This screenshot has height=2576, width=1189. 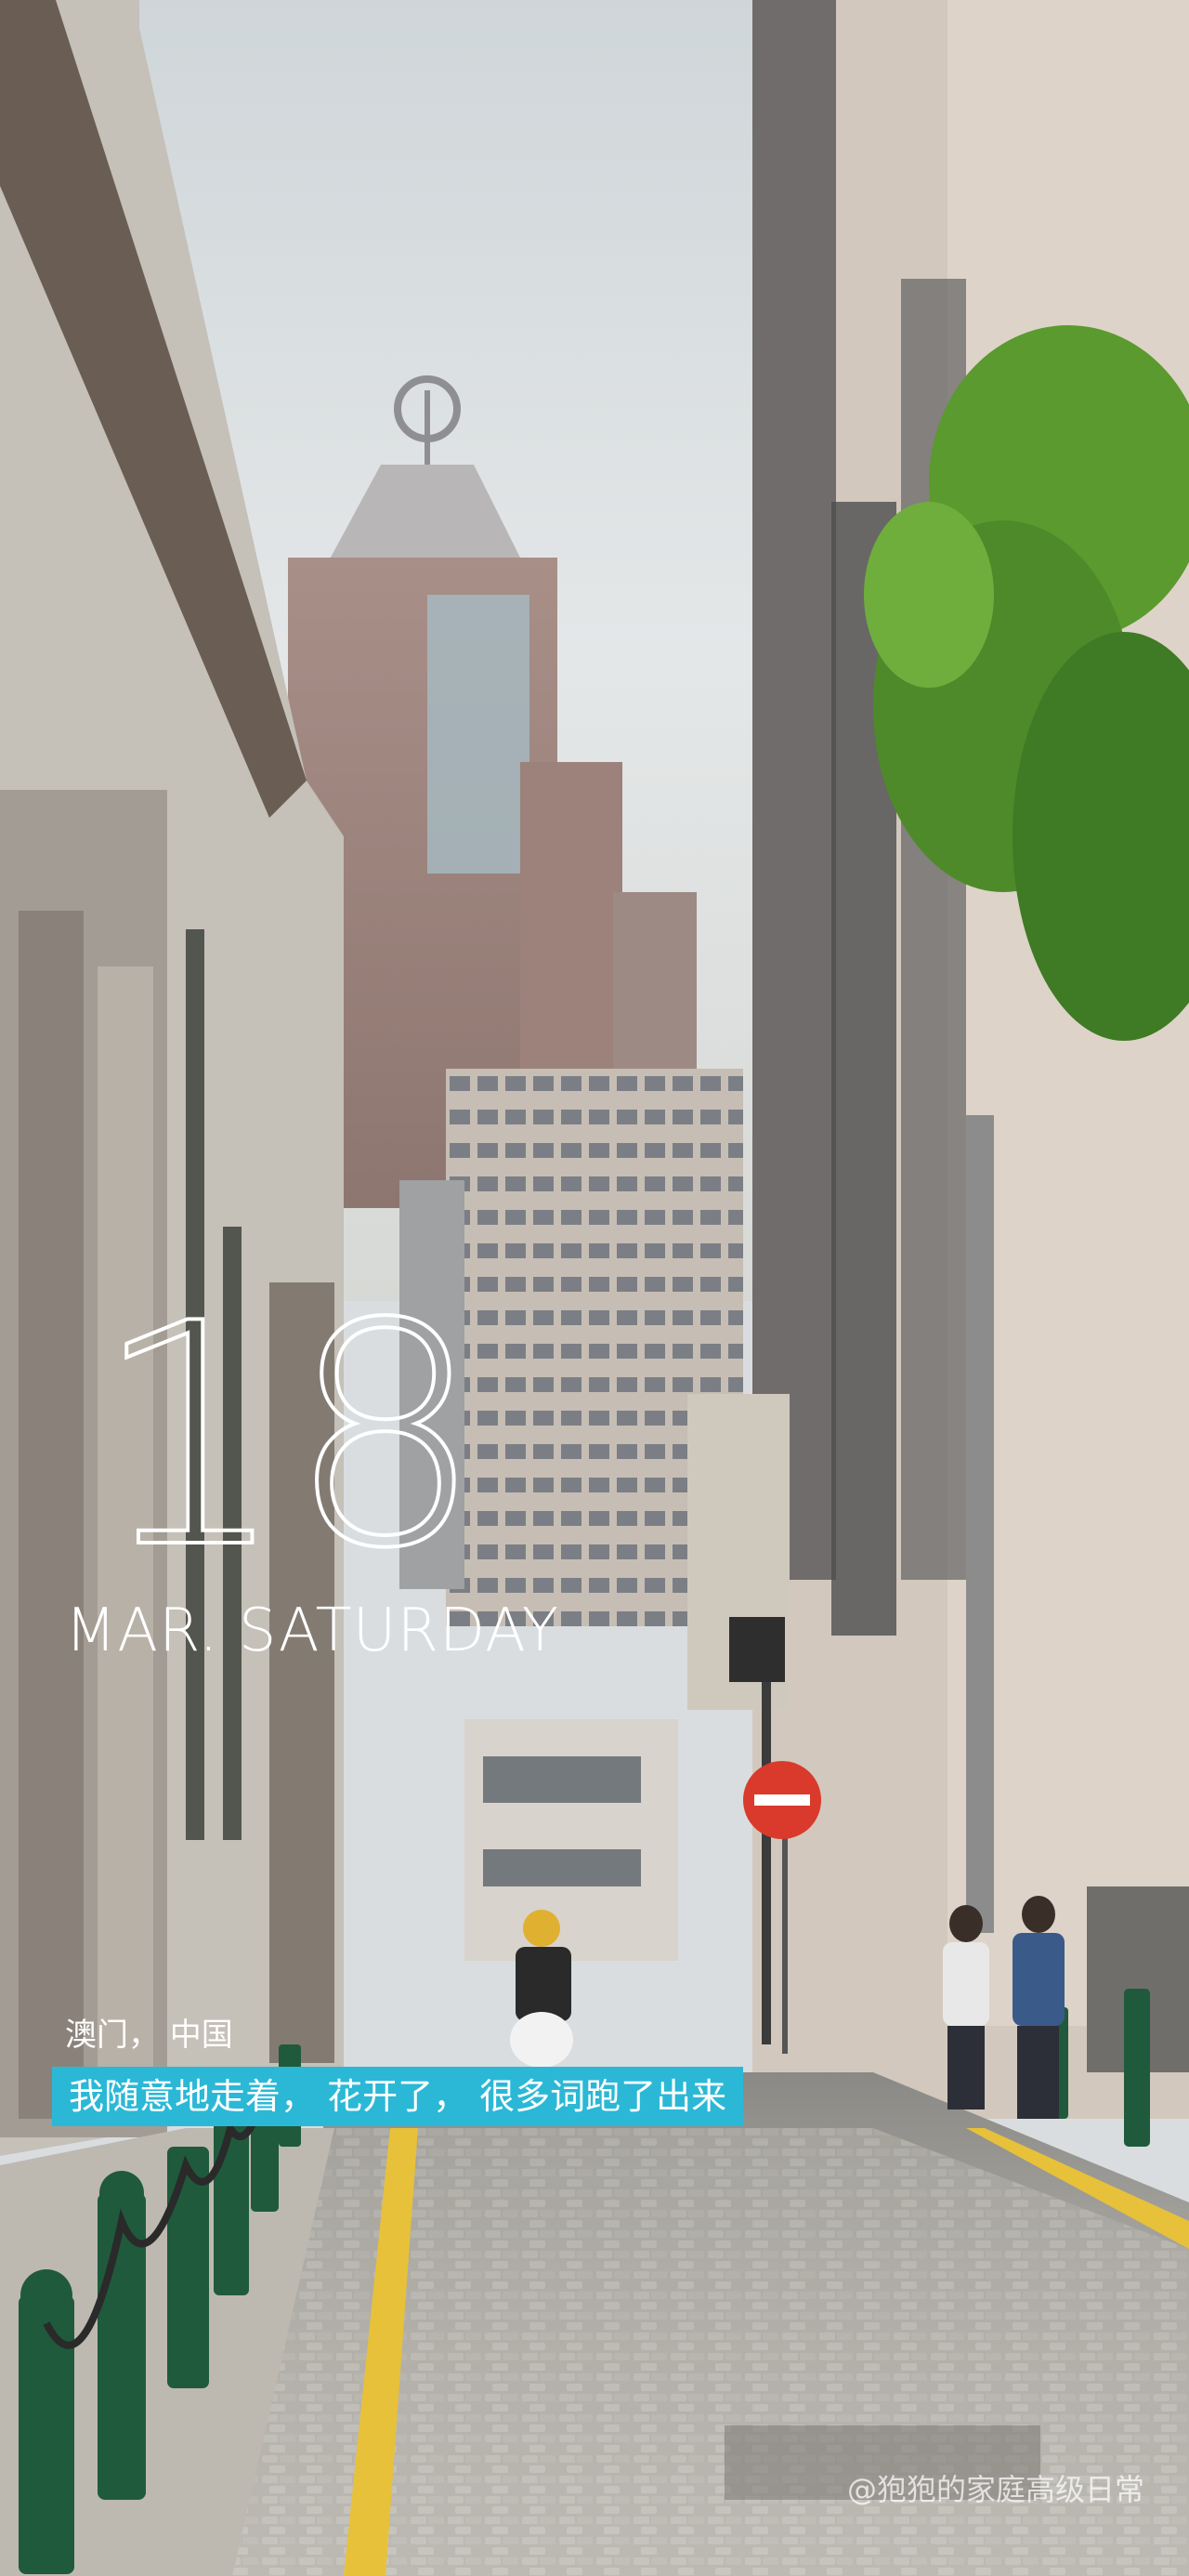 What do you see at coordinates (278, 1417) in the screenshot?
I see `date-day-text: 18` at bounding box center [278, 1417].